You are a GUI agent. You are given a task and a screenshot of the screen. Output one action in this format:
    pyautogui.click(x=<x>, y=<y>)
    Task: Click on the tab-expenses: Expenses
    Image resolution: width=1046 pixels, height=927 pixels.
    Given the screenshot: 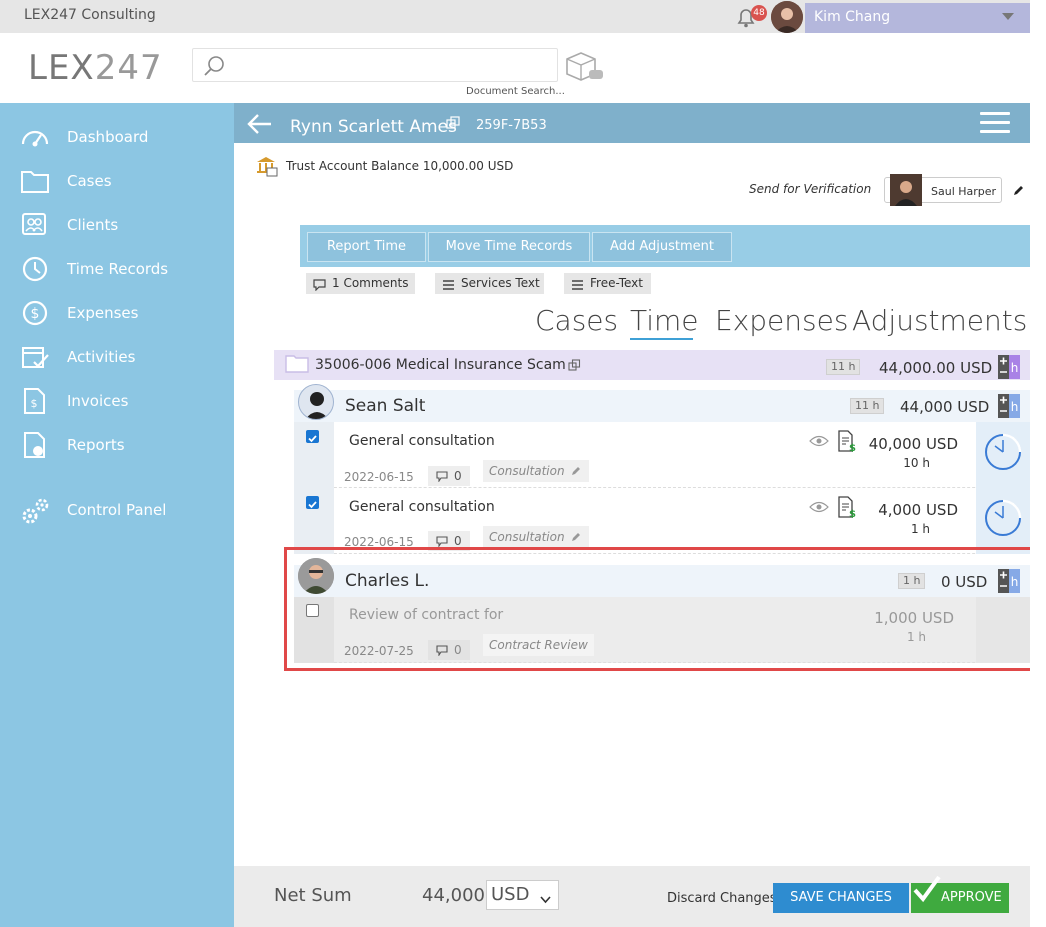 What is the action you would take?
    pyautogui.click(x=781, y=320)
    